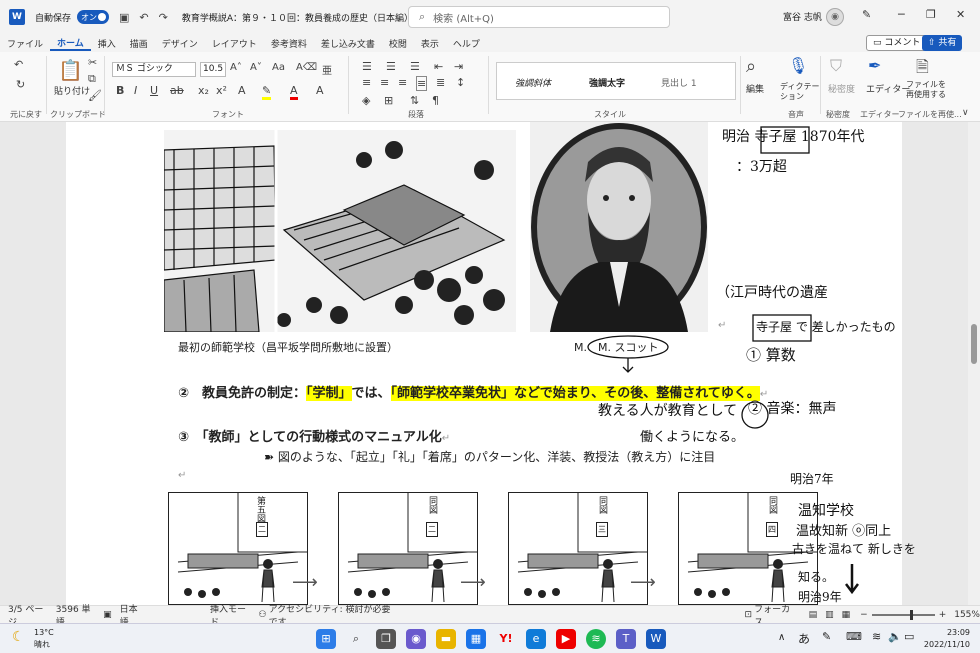  Describe the element at coordinates (755, 88) in the screenshot. I see `edit-label: 編集` at that location.